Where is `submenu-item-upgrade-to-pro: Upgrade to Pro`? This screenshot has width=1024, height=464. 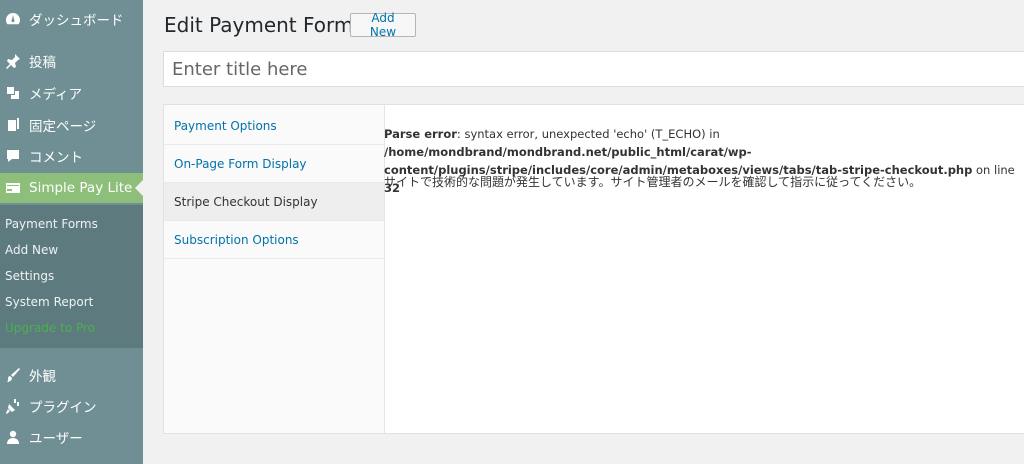
submenu-item-upgrade-to-pro: Upgrade to Pro is located at coordinates (50, 328).